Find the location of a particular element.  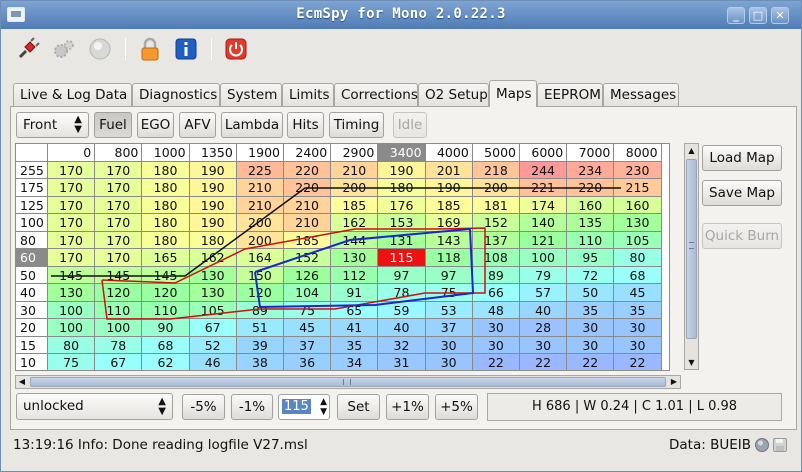

map-cell: 28 is located at coordinates (544, 328).